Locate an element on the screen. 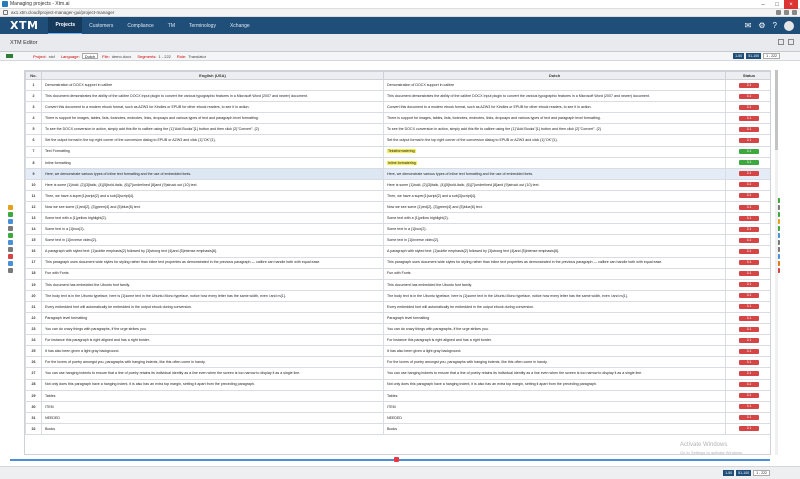 The image size is (800, 479). table-row: 29 Tables Tables 3.1 is located at coordinates (397, 395).